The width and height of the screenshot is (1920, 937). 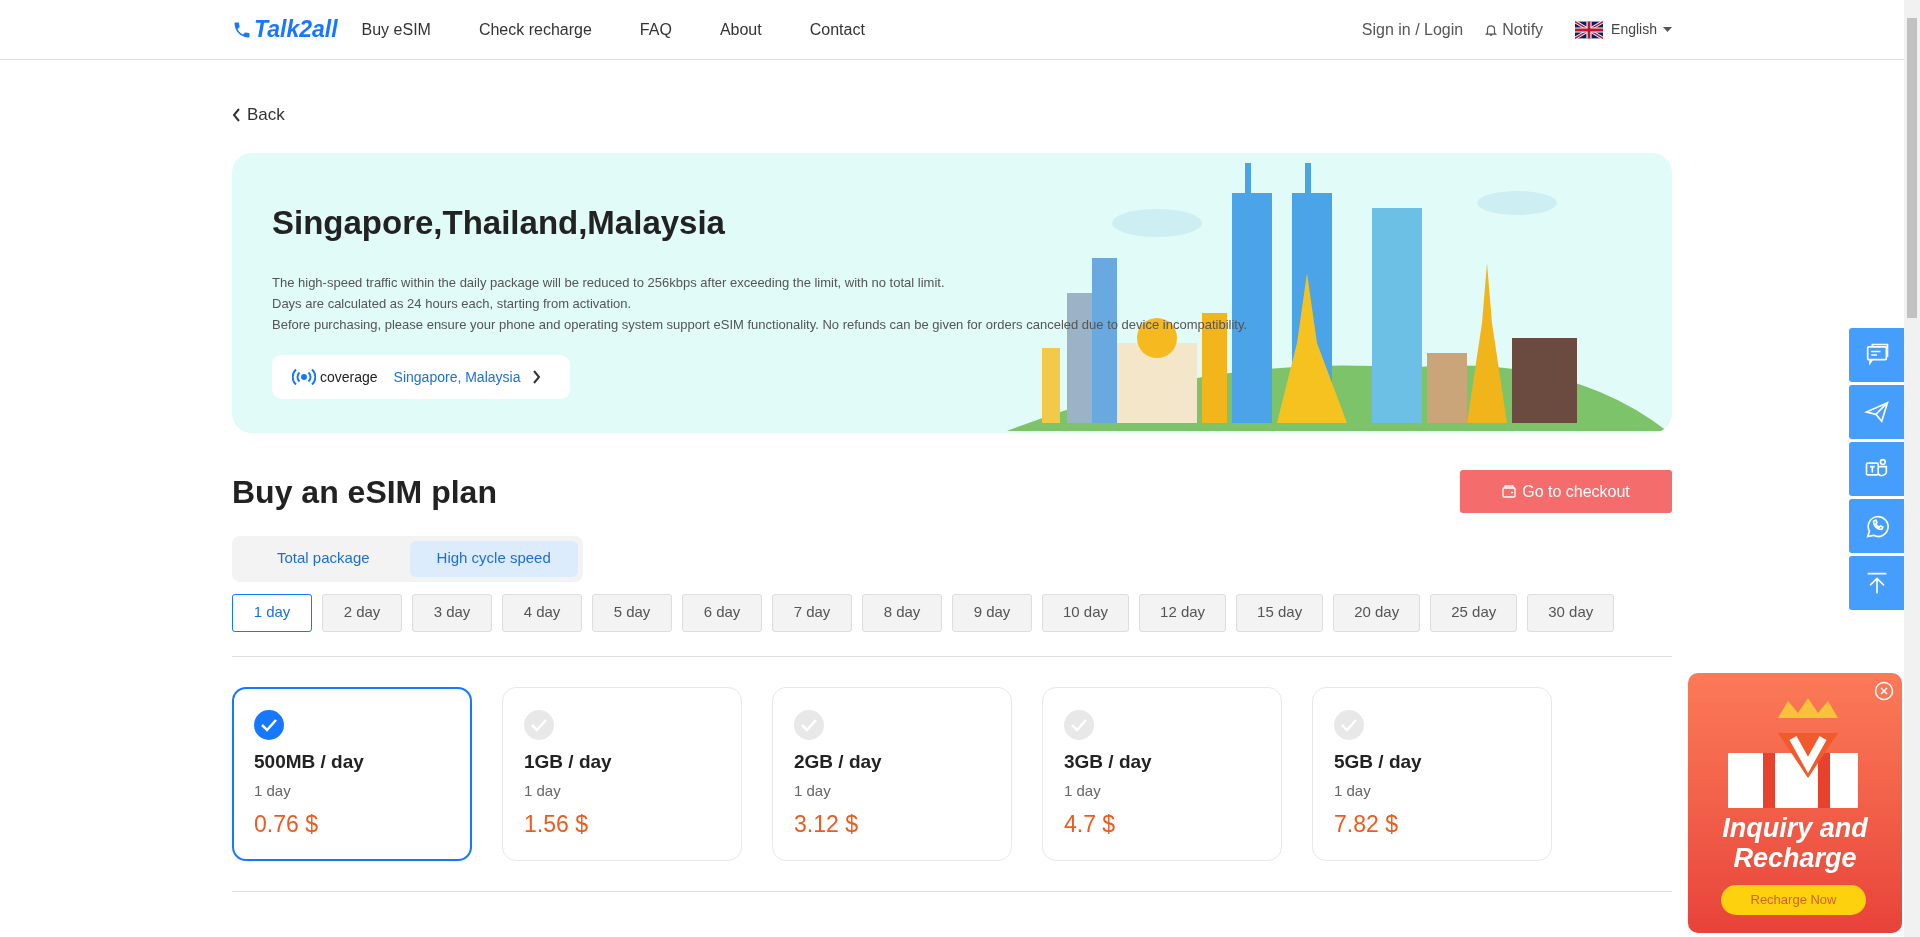 I want to click on day-option: 8 day, so click(x=902, y=612).